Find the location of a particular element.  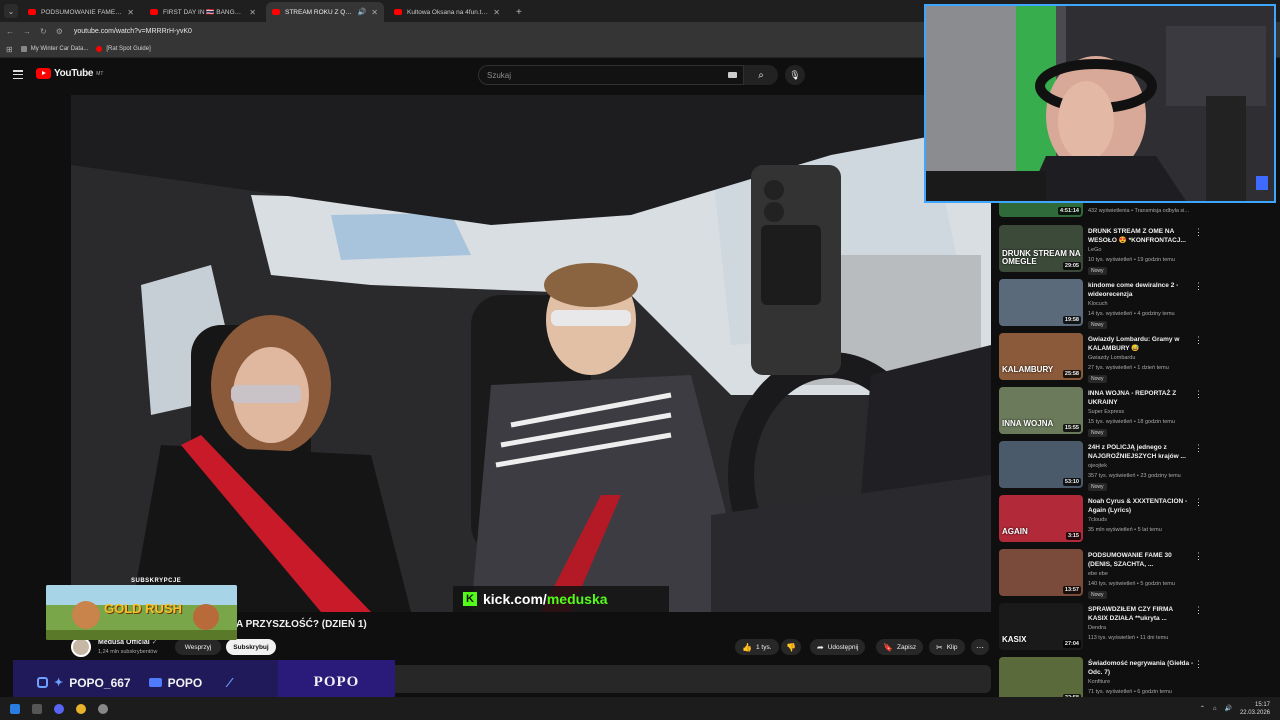

browser-tab-3: STREAM ROKU Z QOQSIK🔊✕ is located at coordinates (325, 12).